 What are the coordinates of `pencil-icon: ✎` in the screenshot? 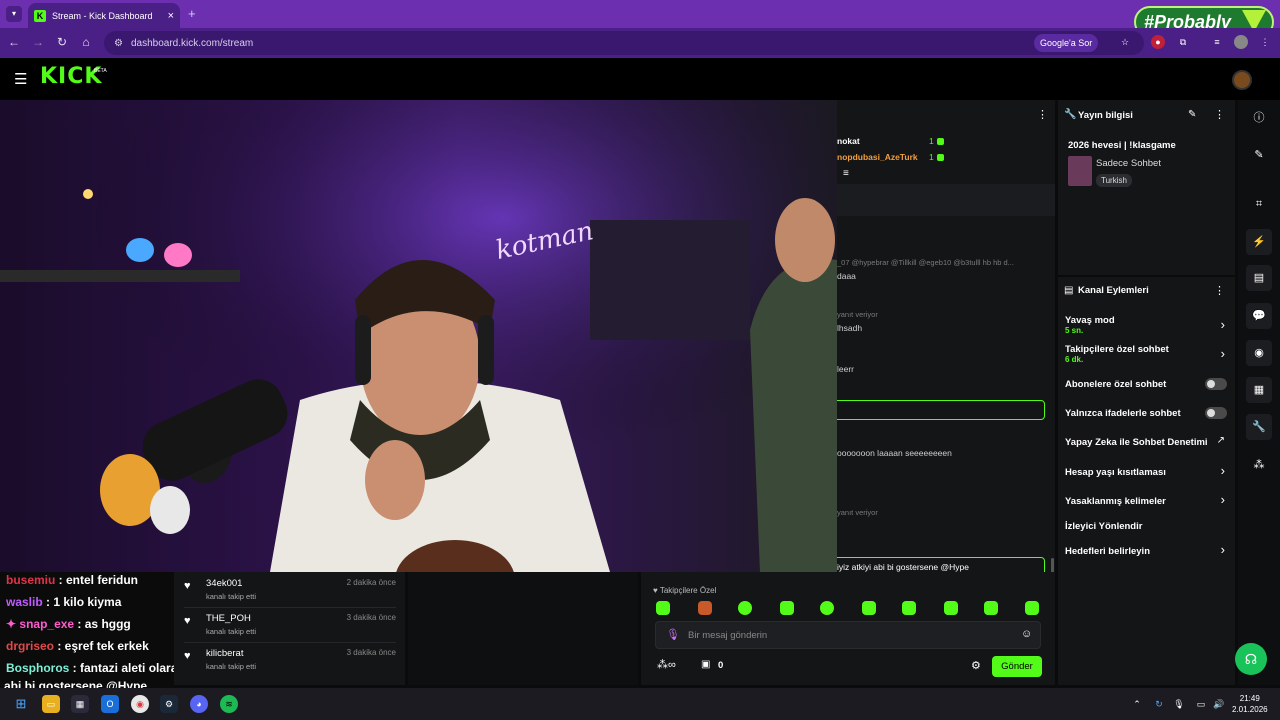 It's located at (1259, 155).